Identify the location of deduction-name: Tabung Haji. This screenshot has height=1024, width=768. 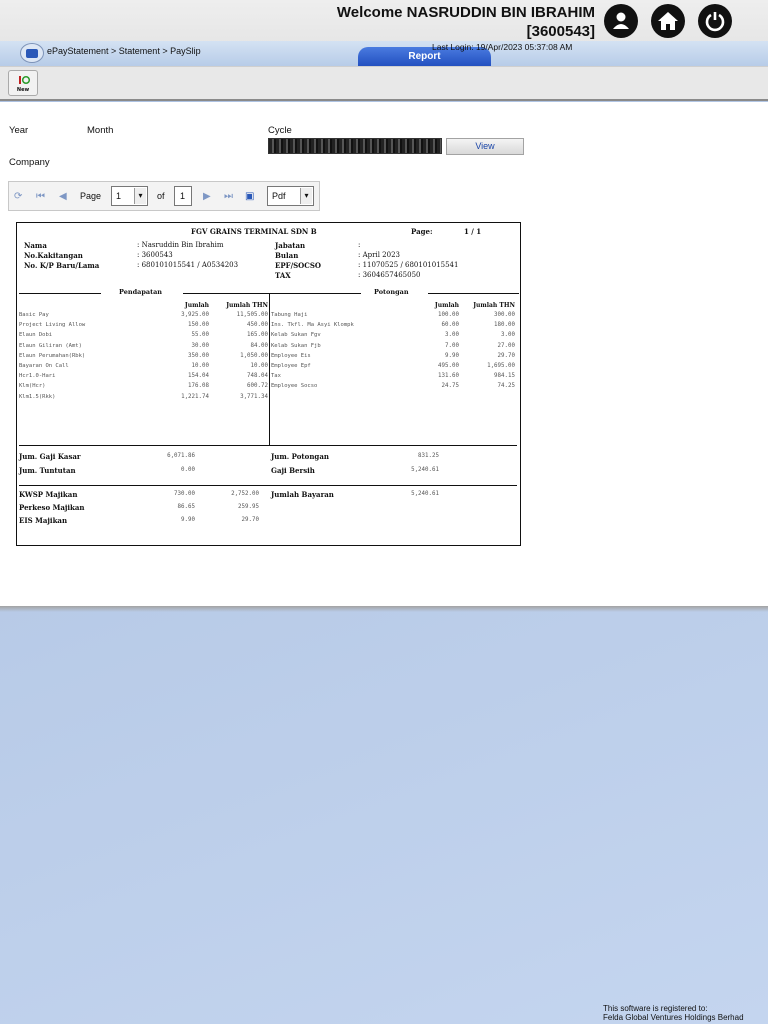
(289, 315).